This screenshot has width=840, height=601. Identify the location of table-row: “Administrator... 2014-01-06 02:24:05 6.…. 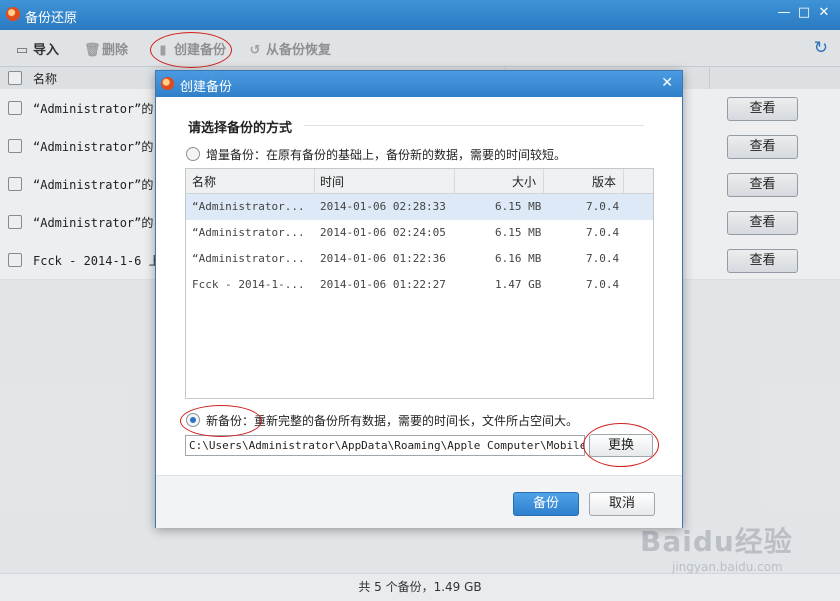
(419, 233).